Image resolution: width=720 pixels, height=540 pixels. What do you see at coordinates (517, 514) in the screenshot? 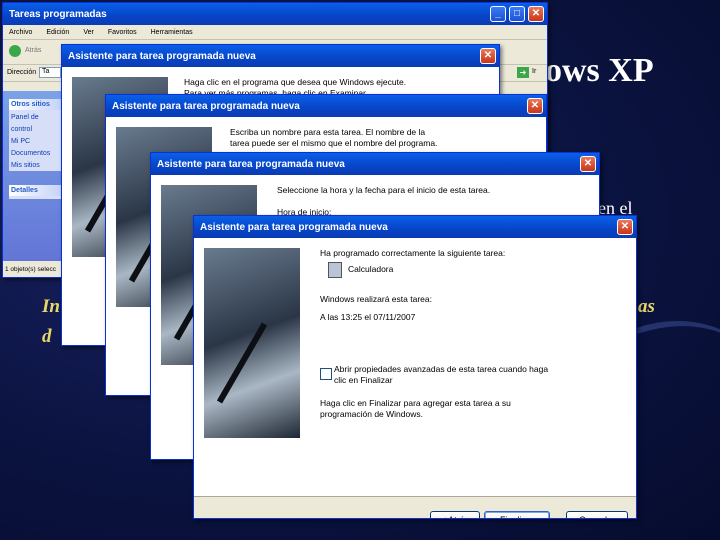
I see `finish-button: Finalizar` at bounding box center [517, 514].